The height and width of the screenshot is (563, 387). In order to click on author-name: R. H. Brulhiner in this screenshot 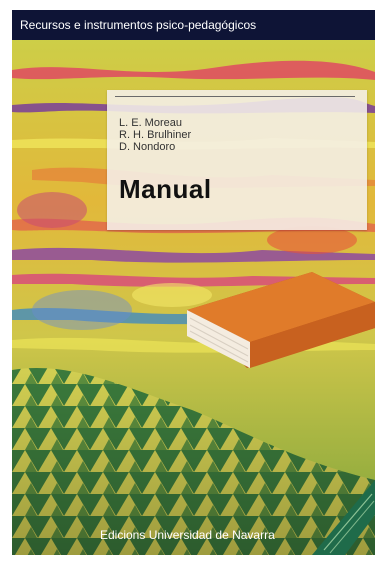, I will do `click(155, 135)`.